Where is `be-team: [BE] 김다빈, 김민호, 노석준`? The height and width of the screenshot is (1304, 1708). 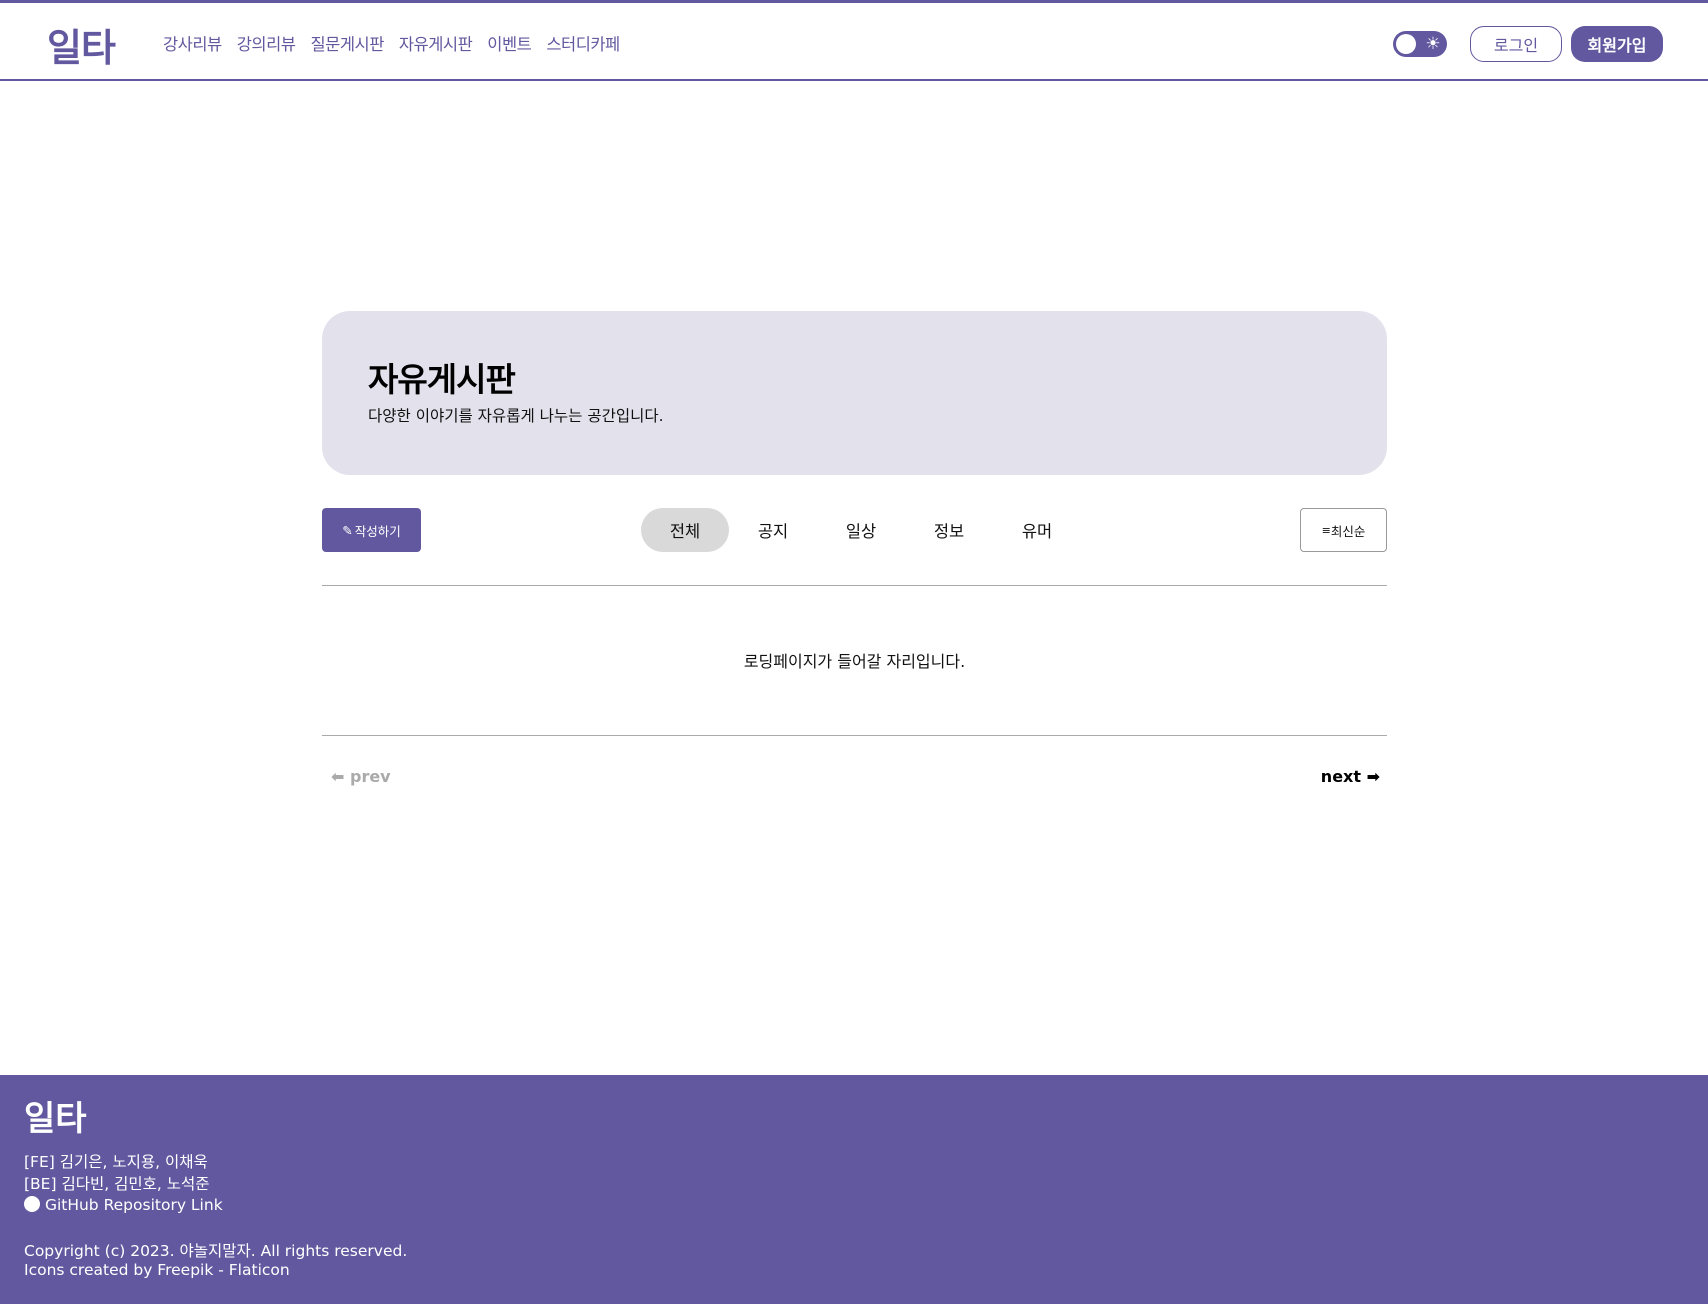 be-team: [BE] 김다빈, 김민호, 노석준 is located at coordinates (117, 1184).